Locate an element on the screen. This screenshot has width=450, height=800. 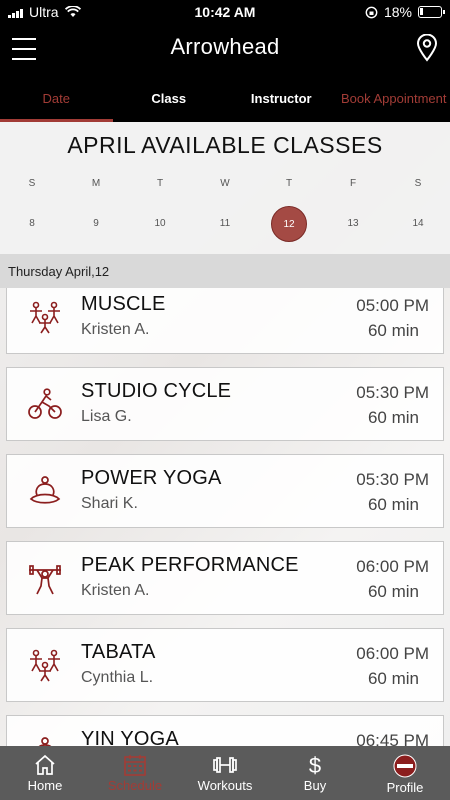
class-card: MUSCLE Kristen A. 05:00 PM 60 min is located at coordinates (225, 321).